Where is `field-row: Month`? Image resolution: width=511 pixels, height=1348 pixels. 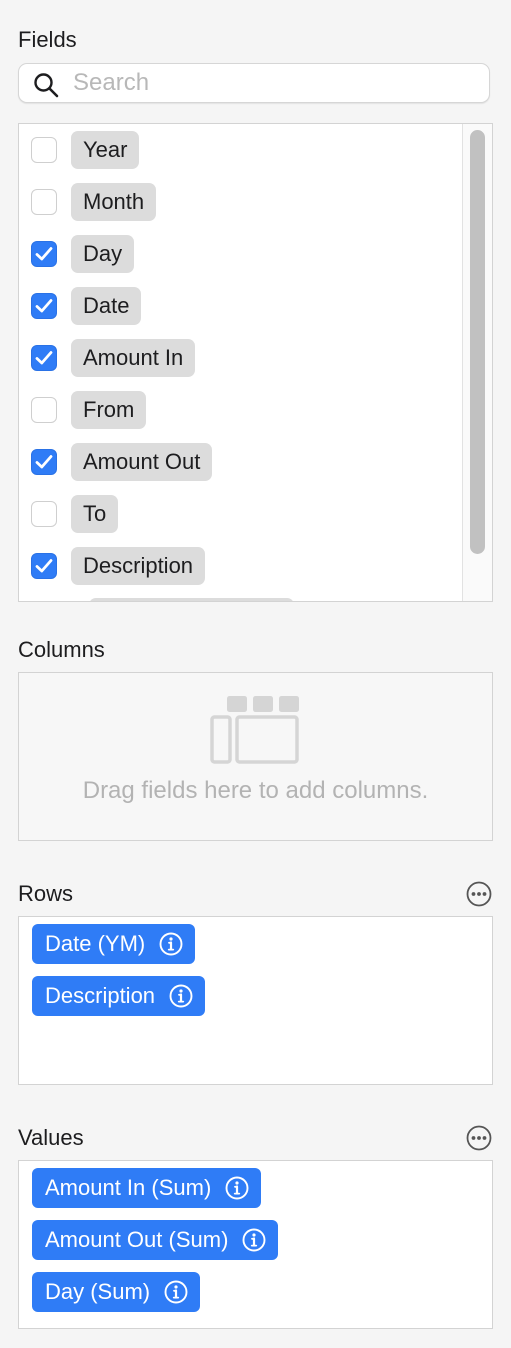 field-row: Month is located at coordinates (94, 202).